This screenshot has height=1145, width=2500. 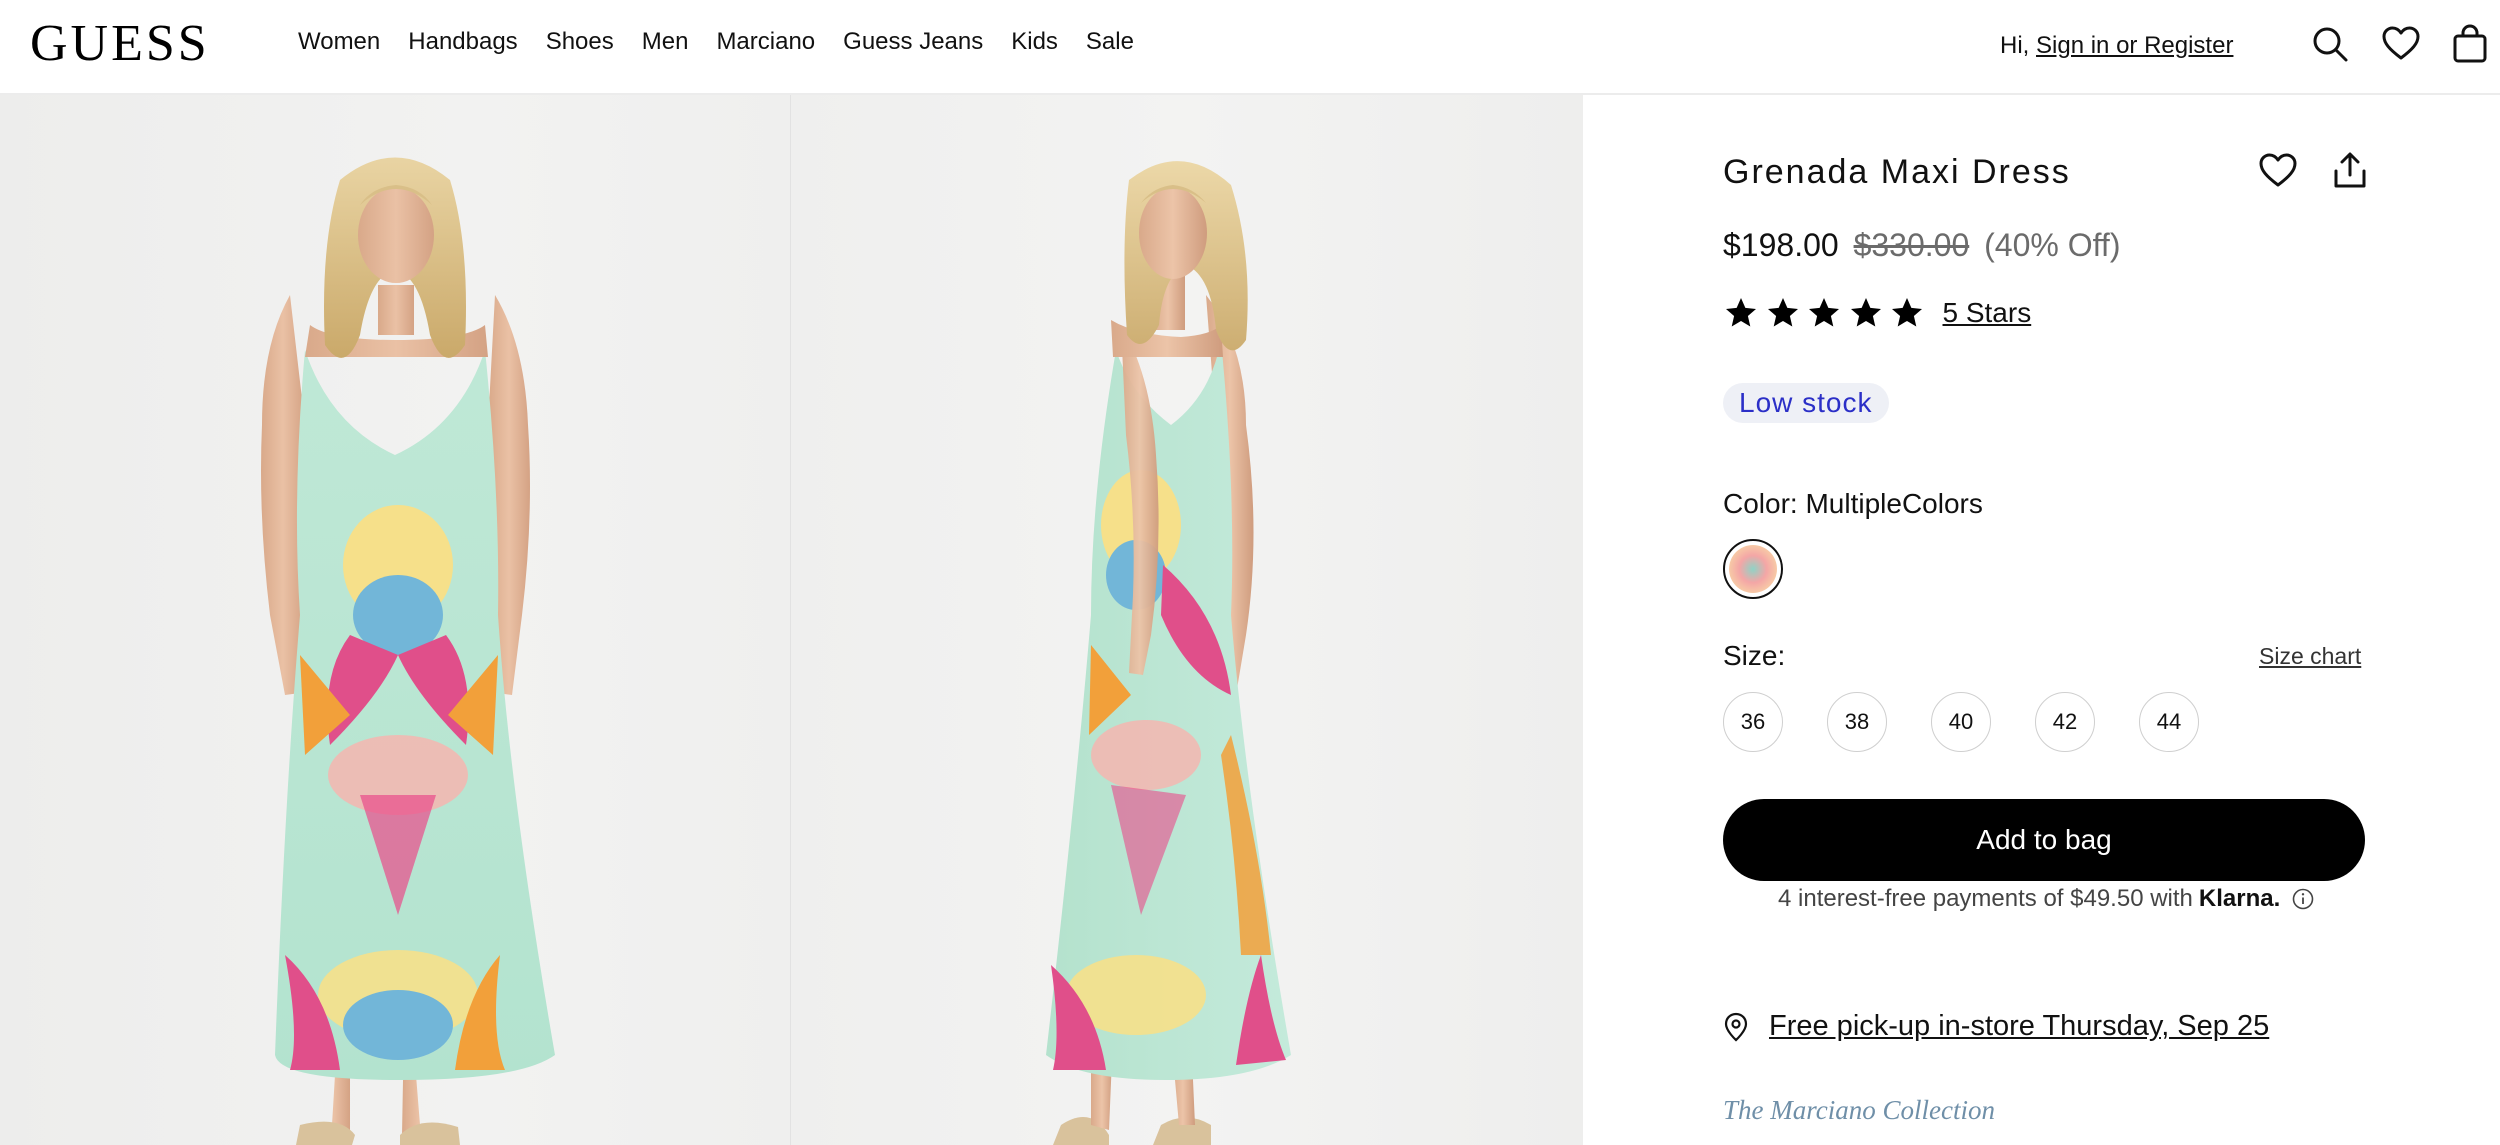 I want to click on store-pickup-row: Free pick-up in-store Thursday, Sep 25, so click(x=1996, y=1026).